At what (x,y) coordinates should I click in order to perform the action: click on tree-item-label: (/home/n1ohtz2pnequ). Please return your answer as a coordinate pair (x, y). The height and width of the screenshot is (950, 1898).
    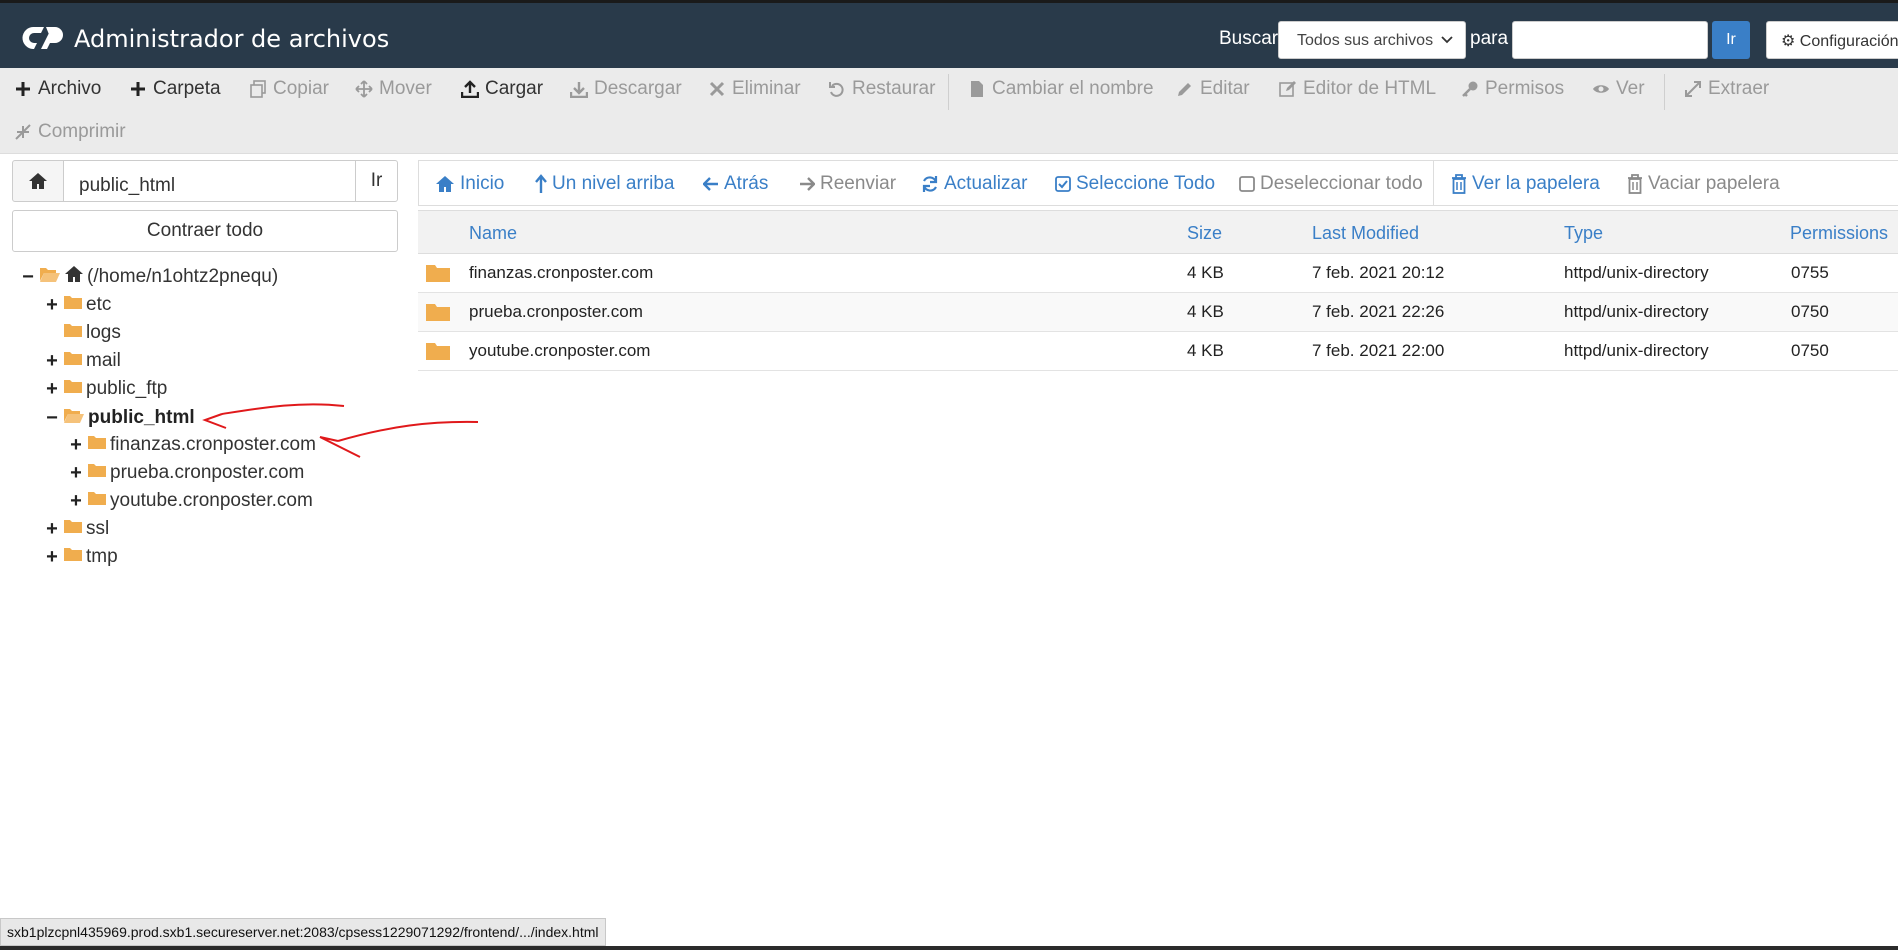
    Looking at the image, I should click on (183, 276).